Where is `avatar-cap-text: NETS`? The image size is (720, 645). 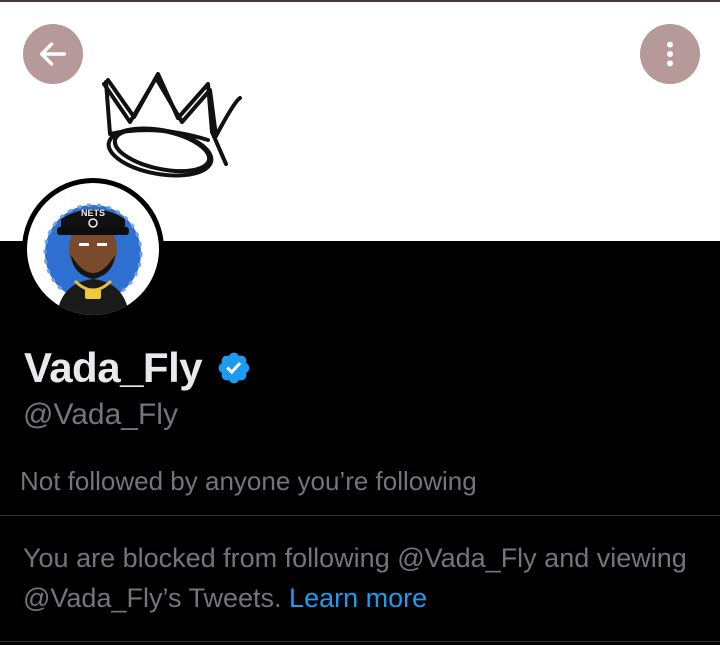 avatar-cap-text: NETS is located at coordinates (93, 213).